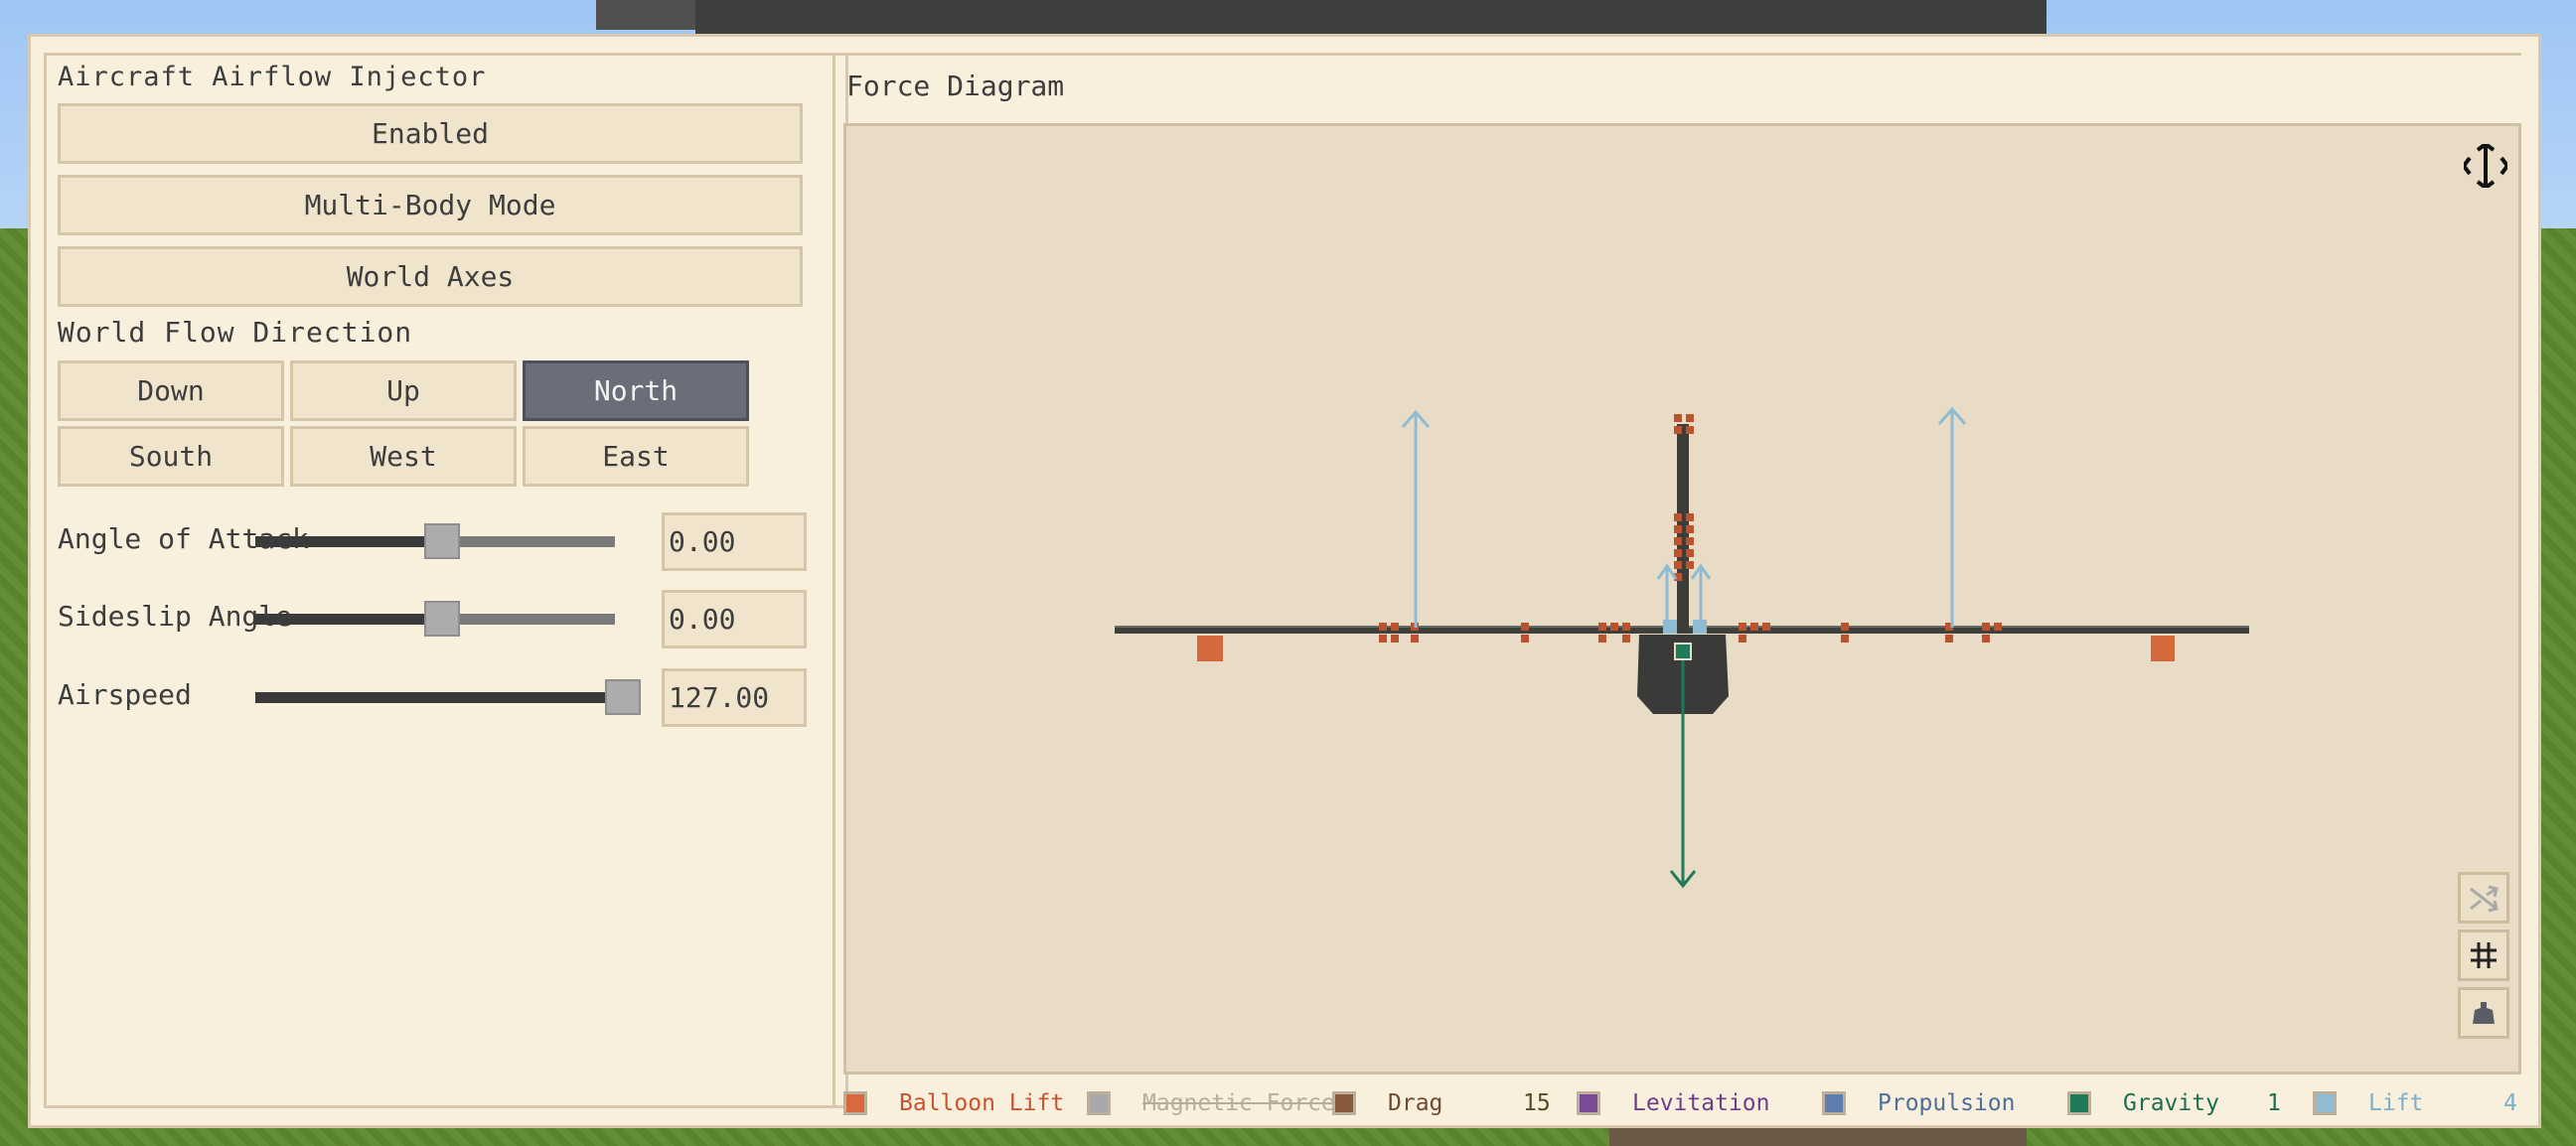  I want to click on legend-item-drag: Drag 15, so click(1451, 1103).